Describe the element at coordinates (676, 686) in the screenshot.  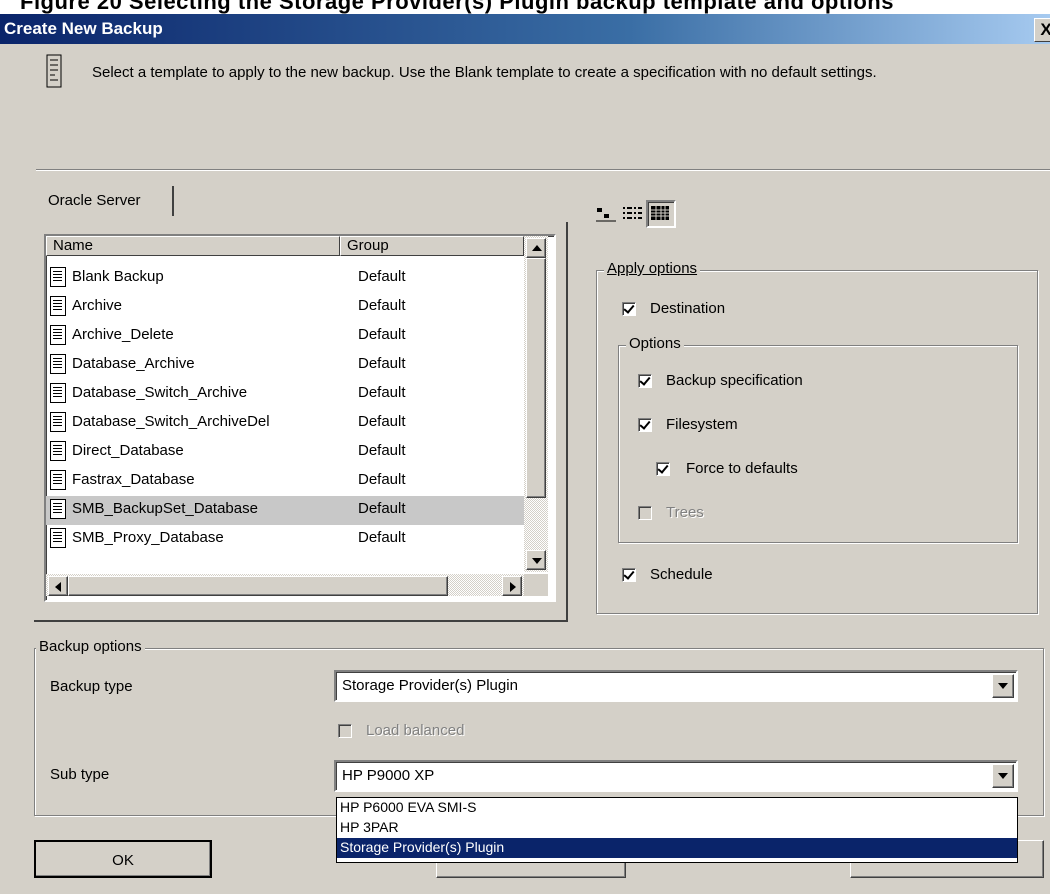
I see `backup-type-select: Storage Provider(s) Plugin` at that location.